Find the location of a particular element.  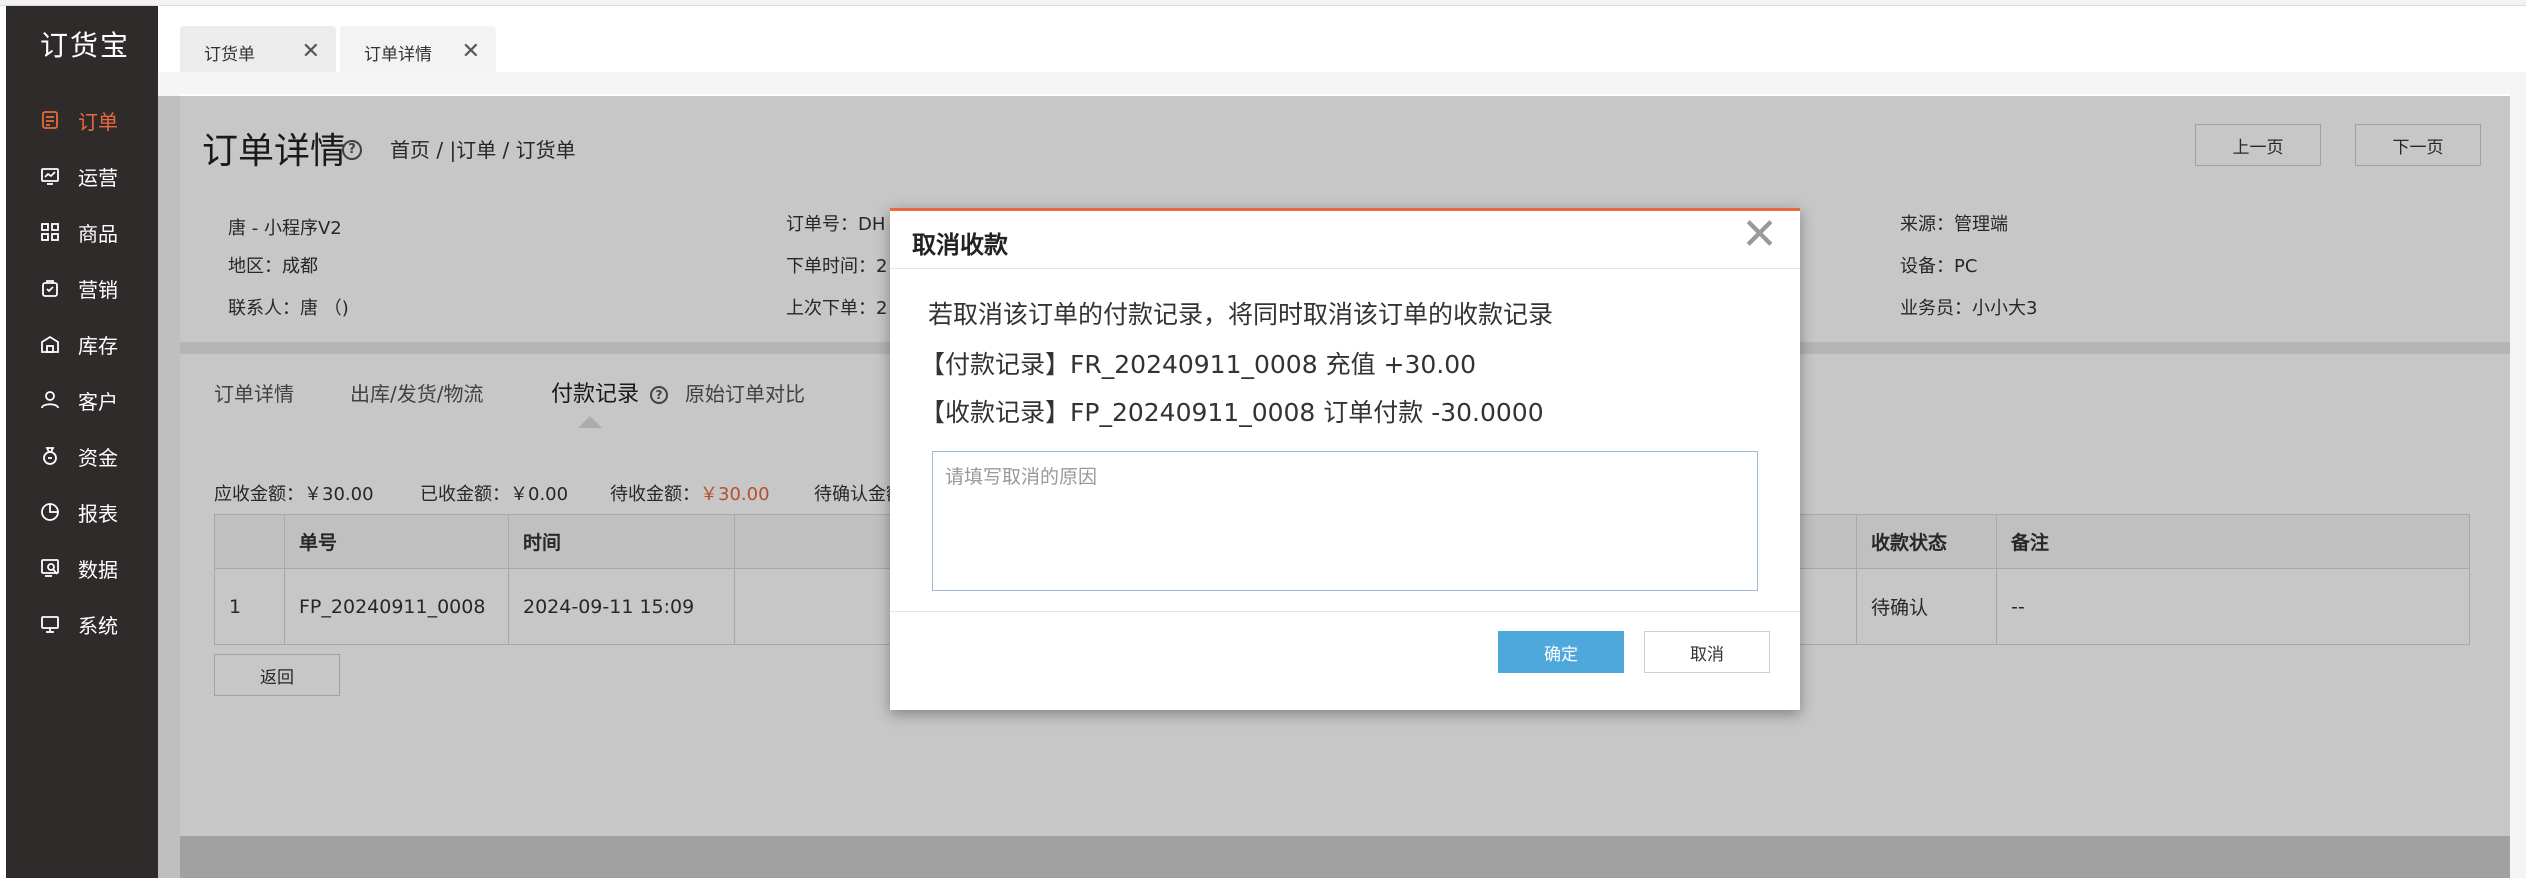

tab-order-detail: 订单详情 ✕ is located at coordinates (418, 52).